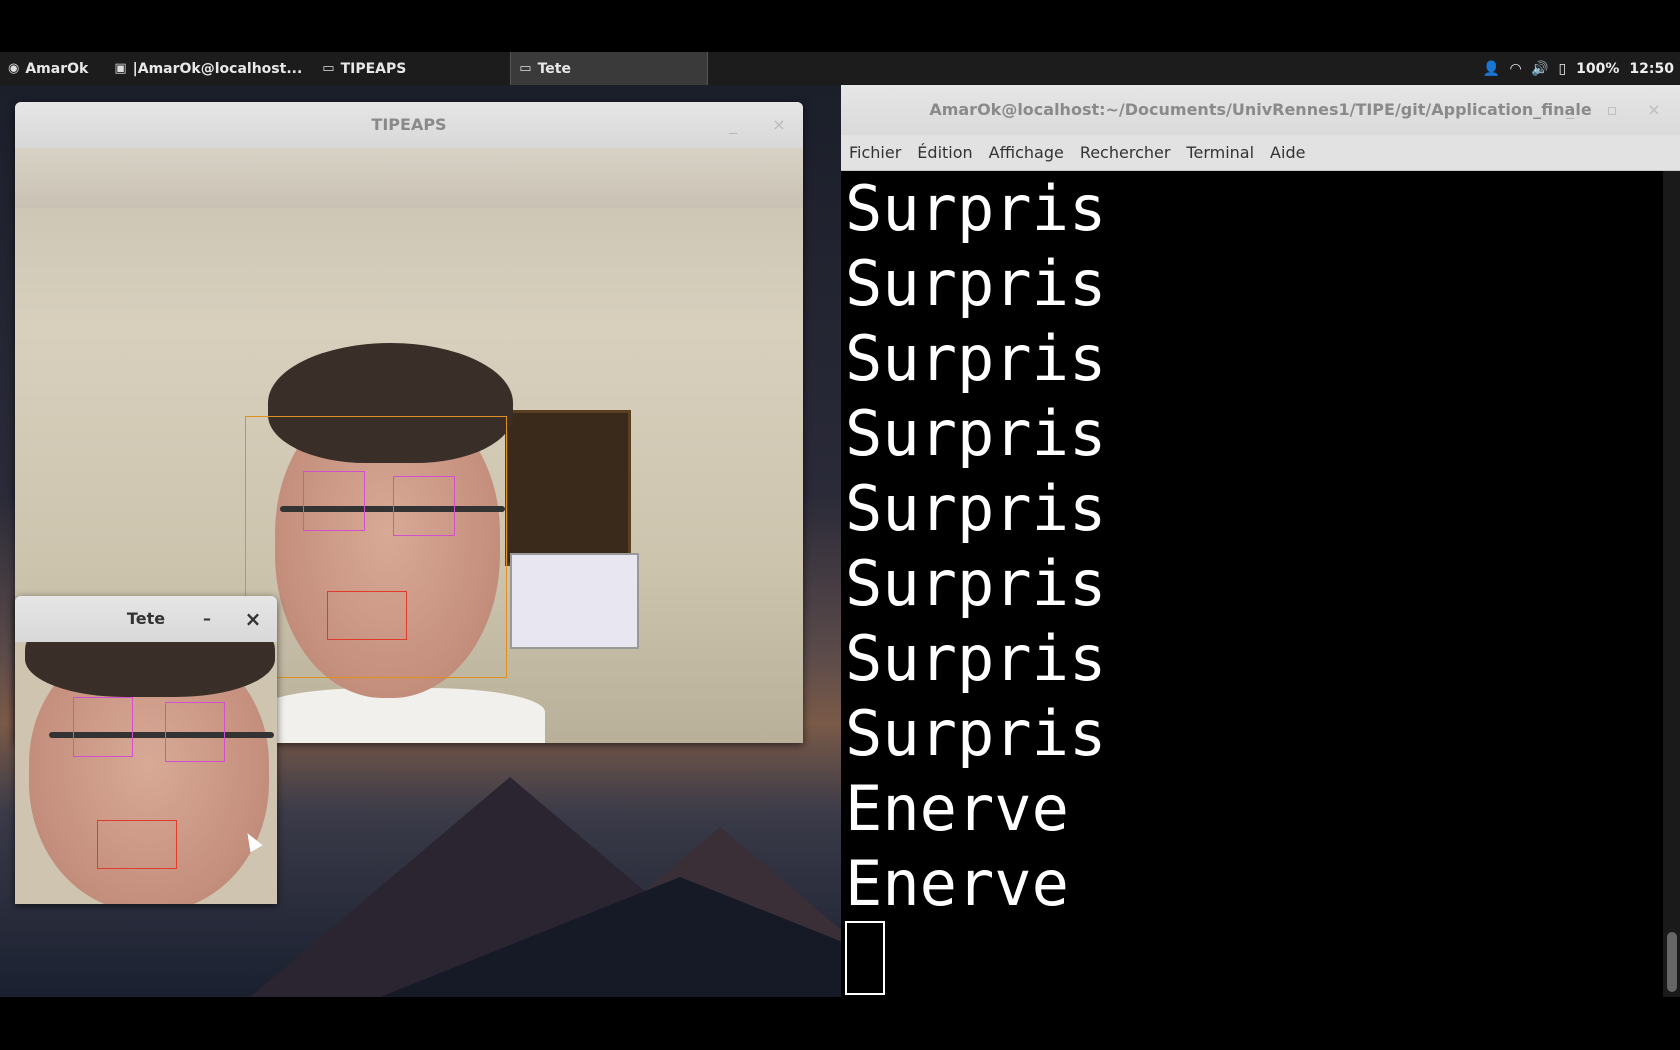 This screenshot has width=1680, height=1050. I want to click on window-title: Tete, so click(146, 618).